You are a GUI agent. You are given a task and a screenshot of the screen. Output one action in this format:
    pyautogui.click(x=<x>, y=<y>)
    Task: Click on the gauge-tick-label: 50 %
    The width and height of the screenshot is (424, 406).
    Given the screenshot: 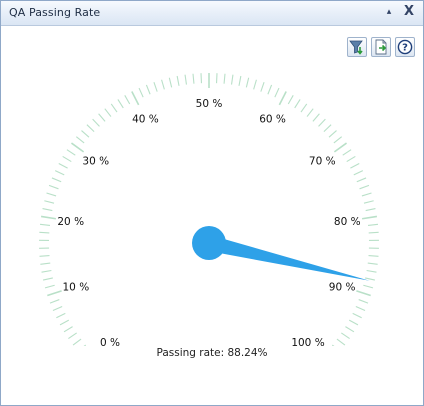 What is the action you would take?
    pyautogui.click(x=209, y=104)
    